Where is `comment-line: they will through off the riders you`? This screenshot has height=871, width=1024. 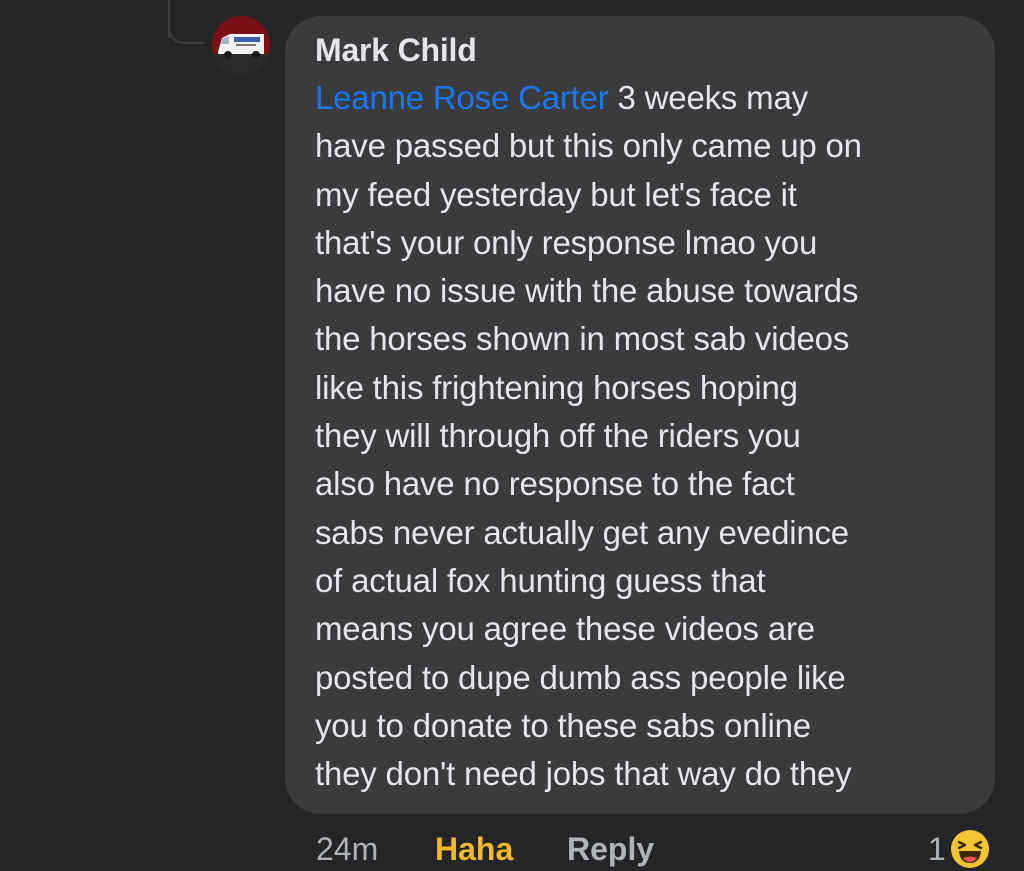 comment-line: they will through off the riders you is located at coordinates (558, 436).